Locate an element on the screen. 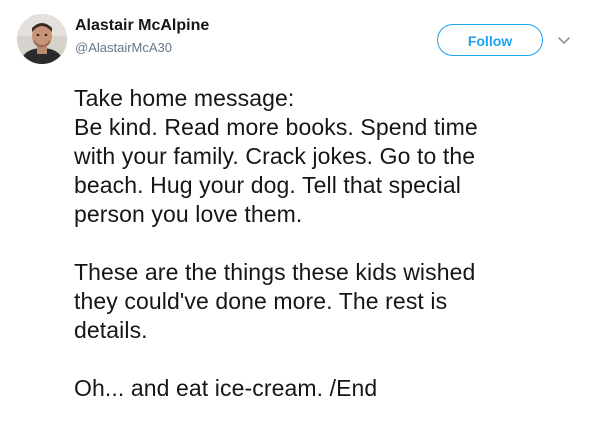 The width and height of the screenshot is (601, 438). author-handle: @AlastairMcA30 is located at coordinates (123, 47).